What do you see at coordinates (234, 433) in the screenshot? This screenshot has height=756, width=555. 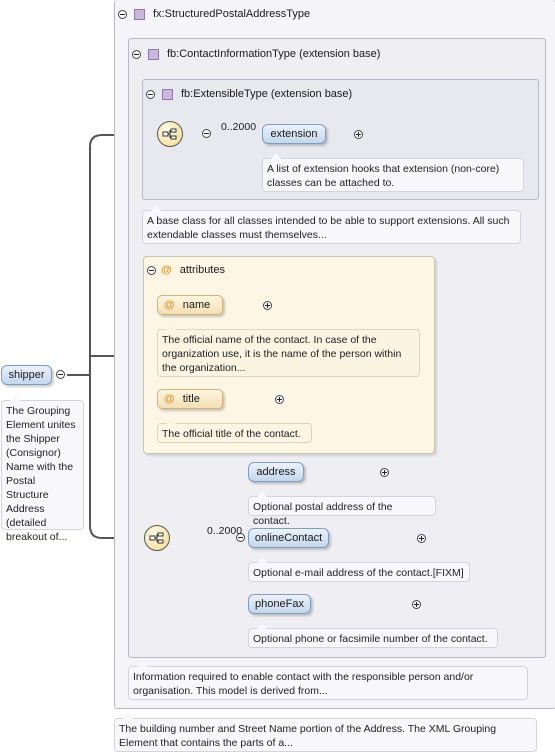 I see `attribute-title-doc: The official title of the contact.` at bounding box center [234, 433].